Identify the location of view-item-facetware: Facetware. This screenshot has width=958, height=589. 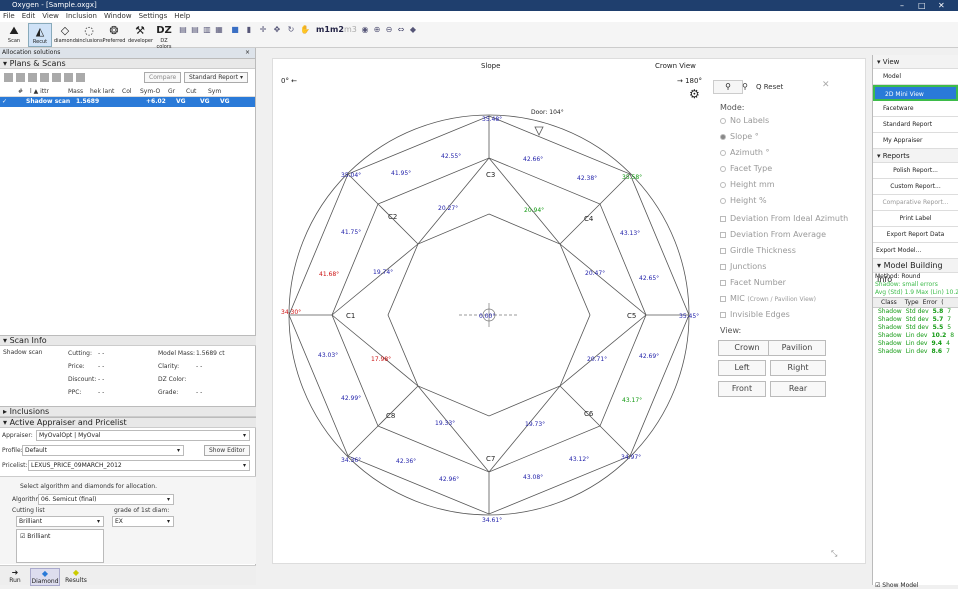
(915, 109).